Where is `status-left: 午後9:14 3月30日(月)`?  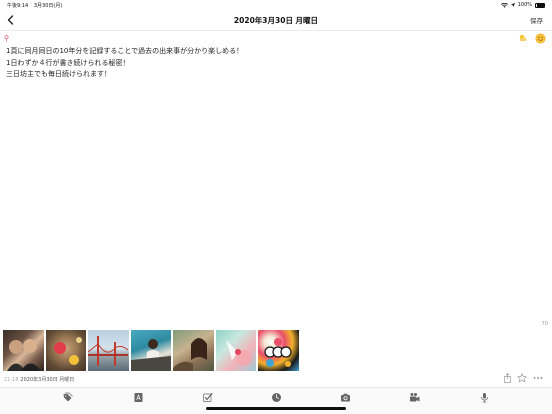 status-left: 午後9:14 3月30日(月) is located at coordinates (36, 5).